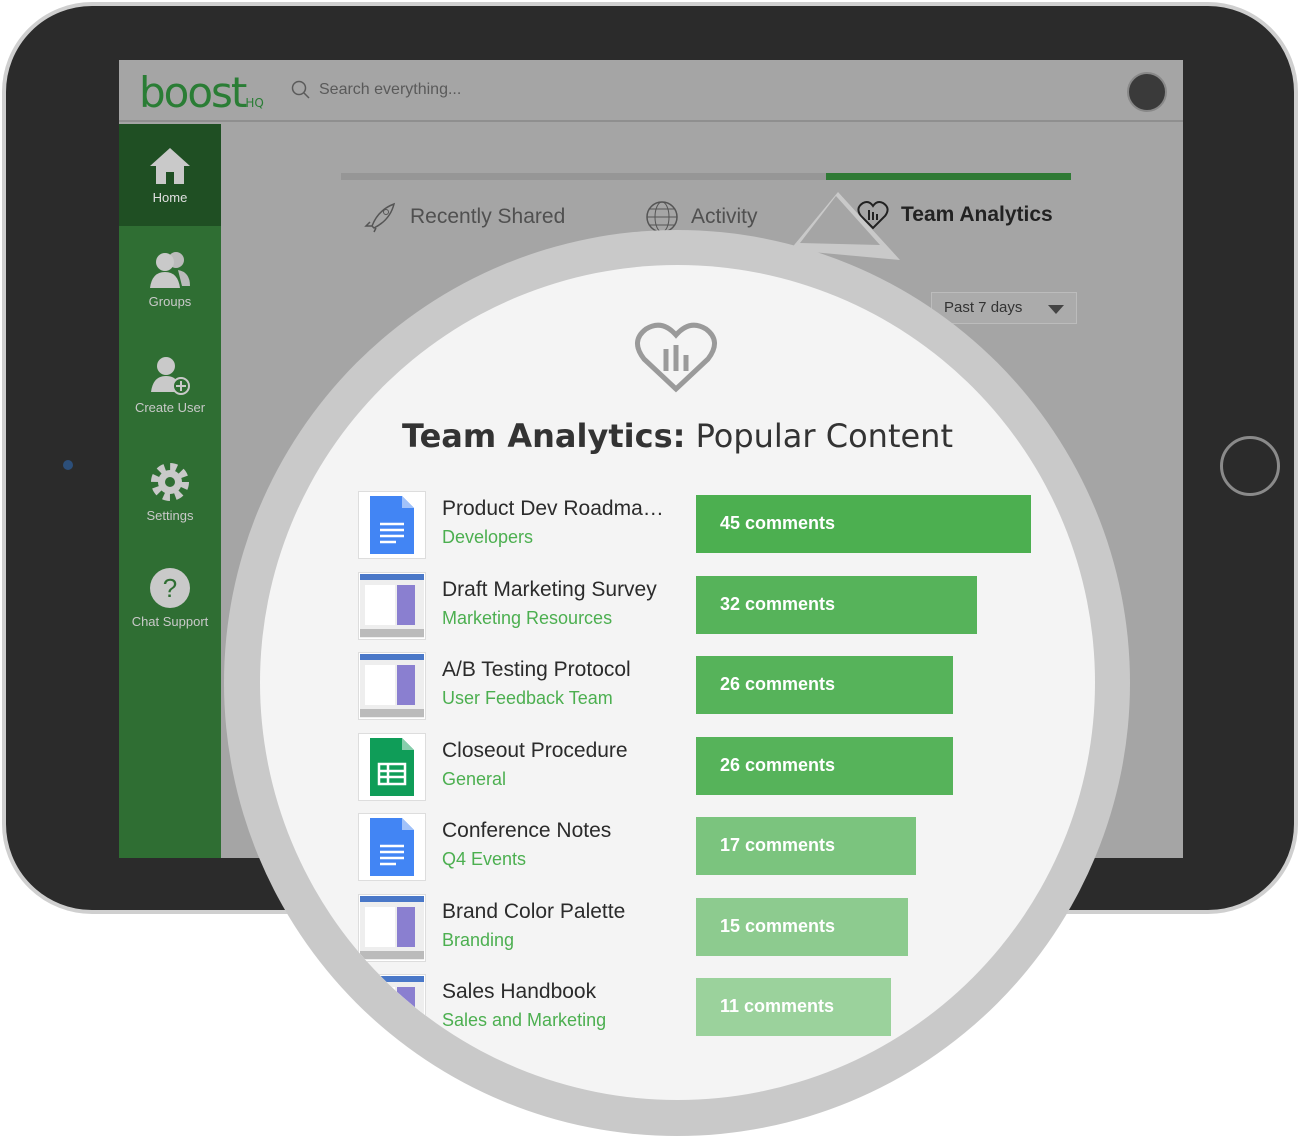  I want to click on group-link: Marketing Resources, so click(527, 618).